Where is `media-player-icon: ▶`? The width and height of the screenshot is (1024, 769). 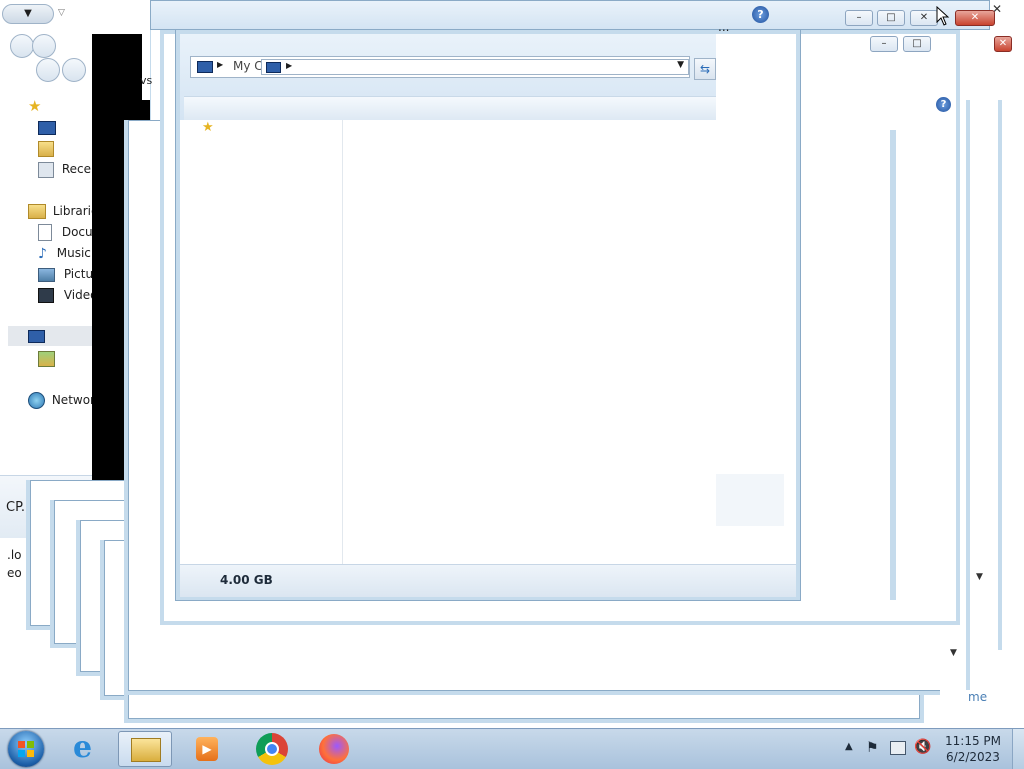
media-player-icon: ▶ is located at coordinates (207, 749).